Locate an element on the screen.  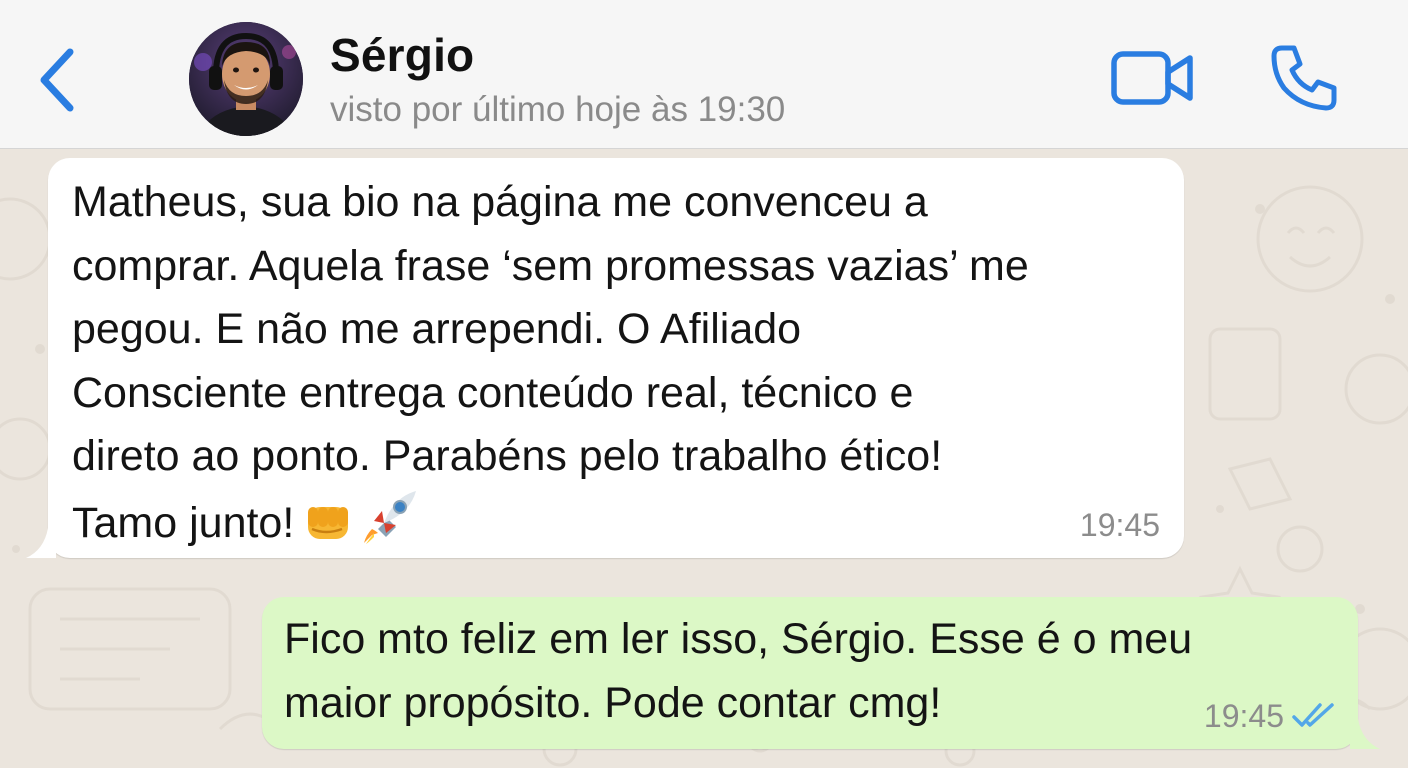
chevron-left-icon is located at coordinates (57, 80).